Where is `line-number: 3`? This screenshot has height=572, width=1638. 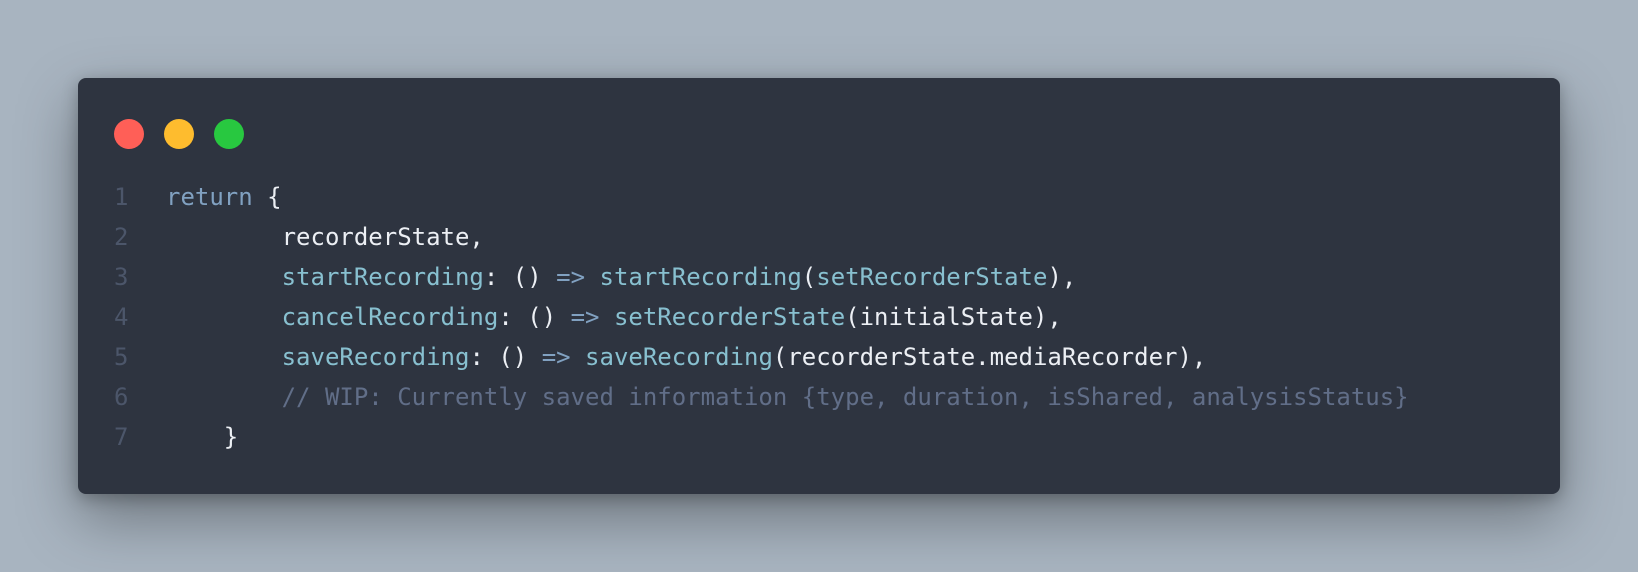 line-number: 3 is located at coordinates (121, 277).